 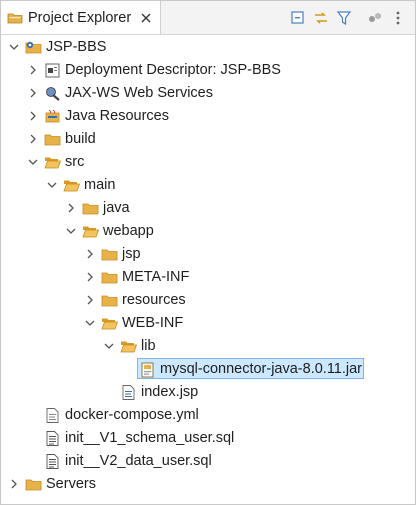 What do you see at coordinates (208, 162) in the screenshot?
I see `tree-item: src` at bounding box center [208, 162].